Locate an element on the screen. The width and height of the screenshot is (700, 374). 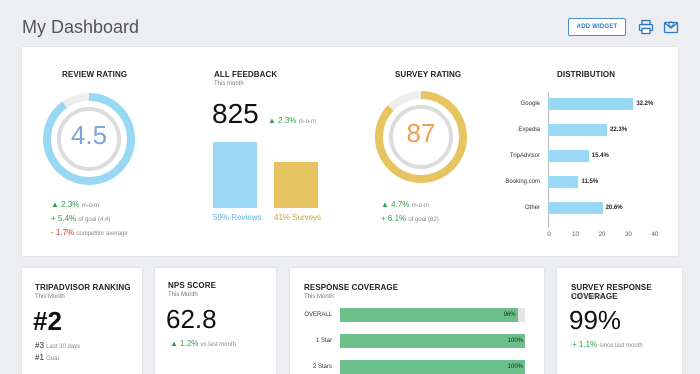
tripadvisor-subtitle: This Month is located at coordinates (50, 297).